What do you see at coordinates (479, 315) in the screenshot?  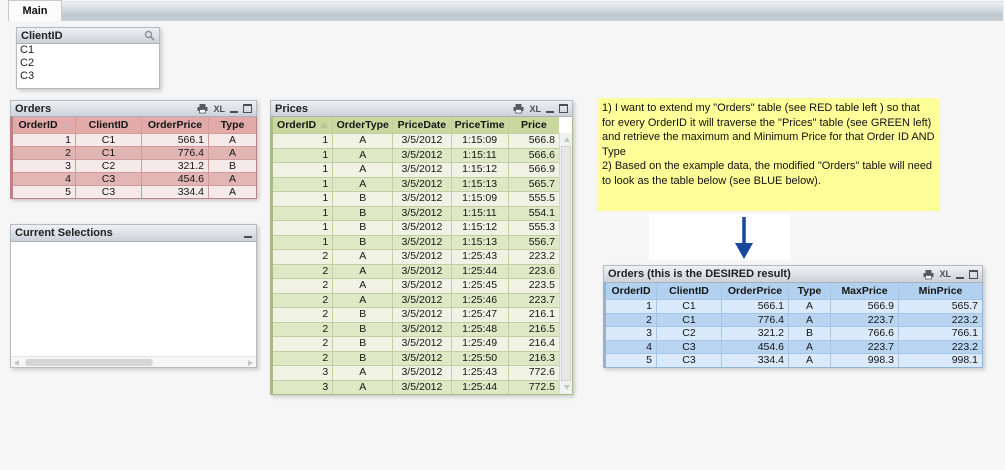 I see `table-cell: 1:25:47` at bounding box center [479, 315].